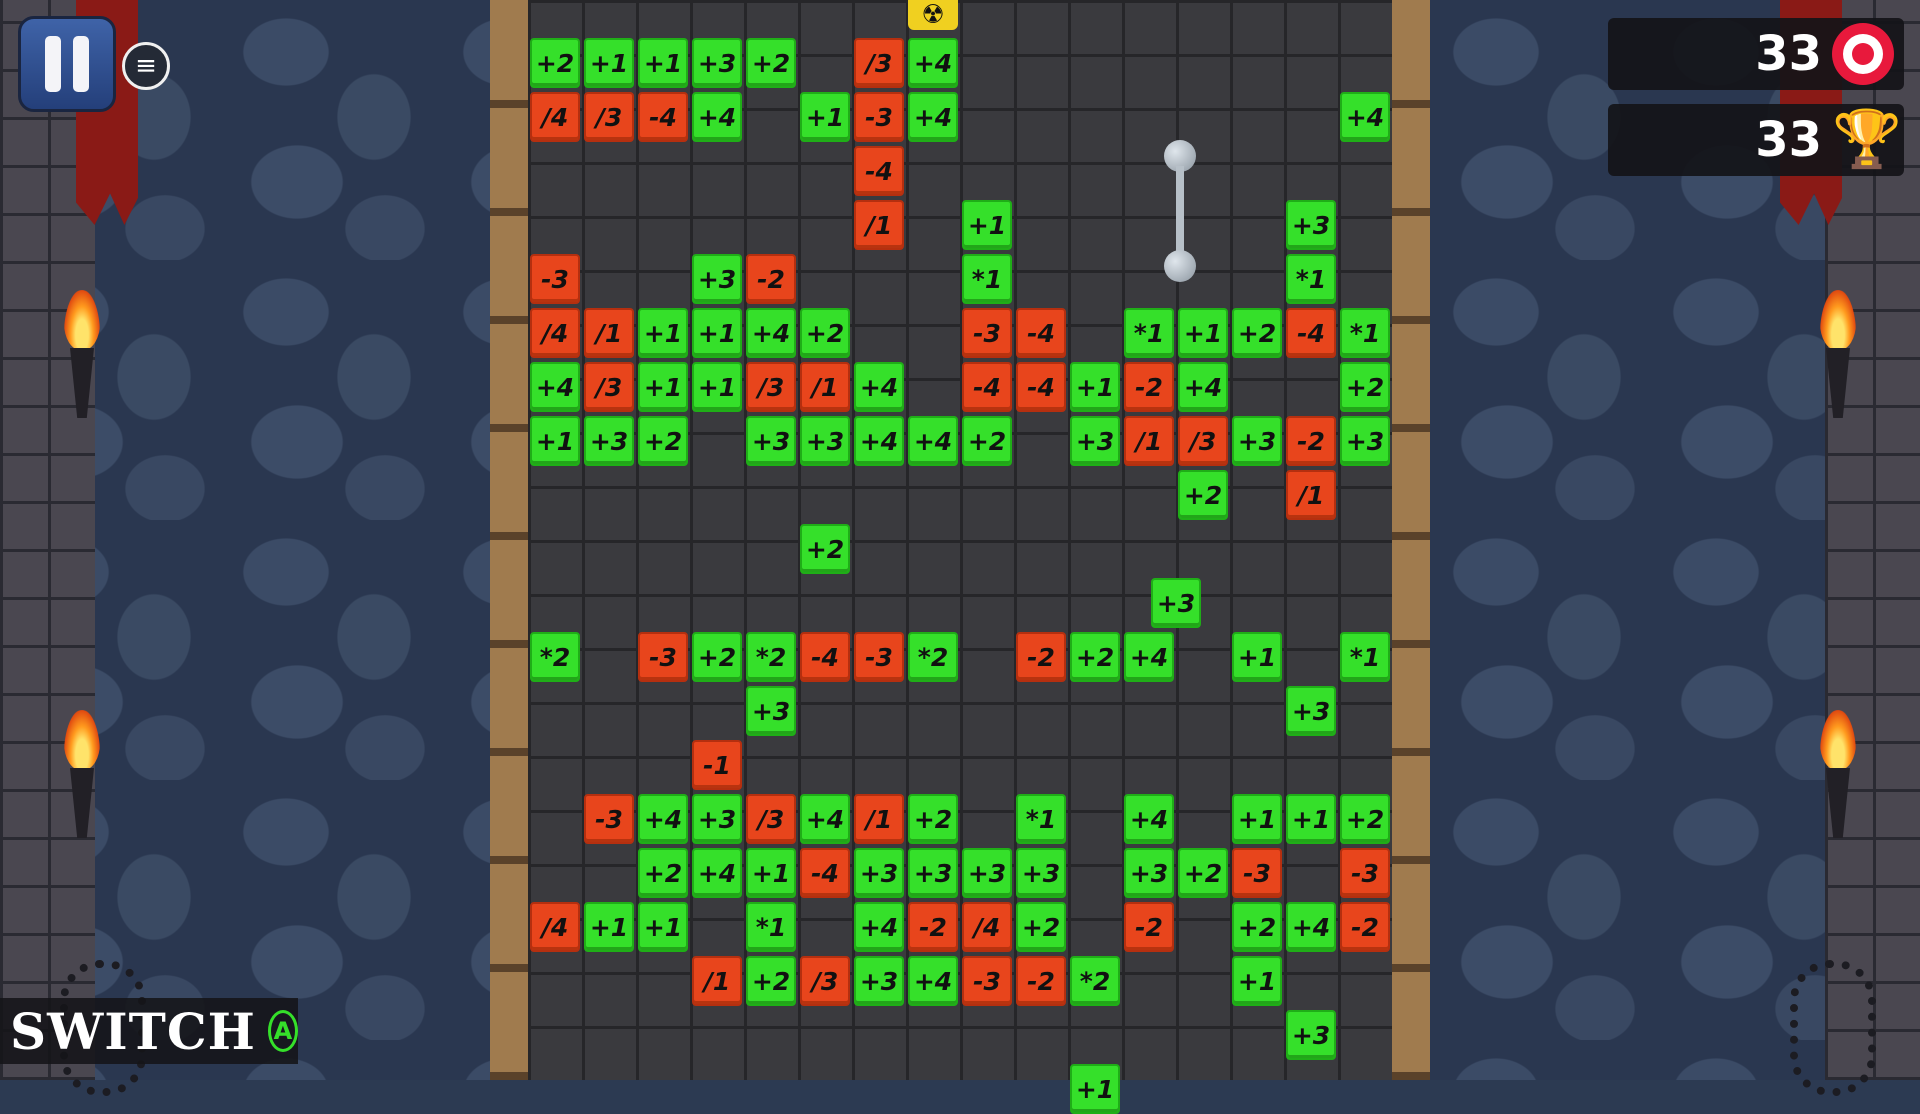  Describe the element at coordinates (149, 1031) in the screenshot. I see `switch-control: SWITCH A` at that location.